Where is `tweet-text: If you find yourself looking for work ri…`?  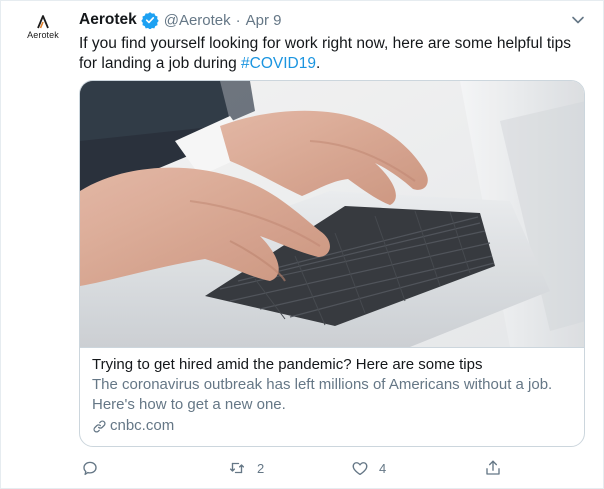 tweet-text: If you find yourself looking for work ri… is located at coordinates (329, 54).